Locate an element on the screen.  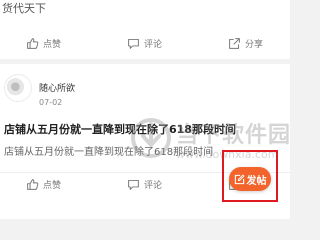
new-post-button: 发帖 is located at coordinates (250, 179).